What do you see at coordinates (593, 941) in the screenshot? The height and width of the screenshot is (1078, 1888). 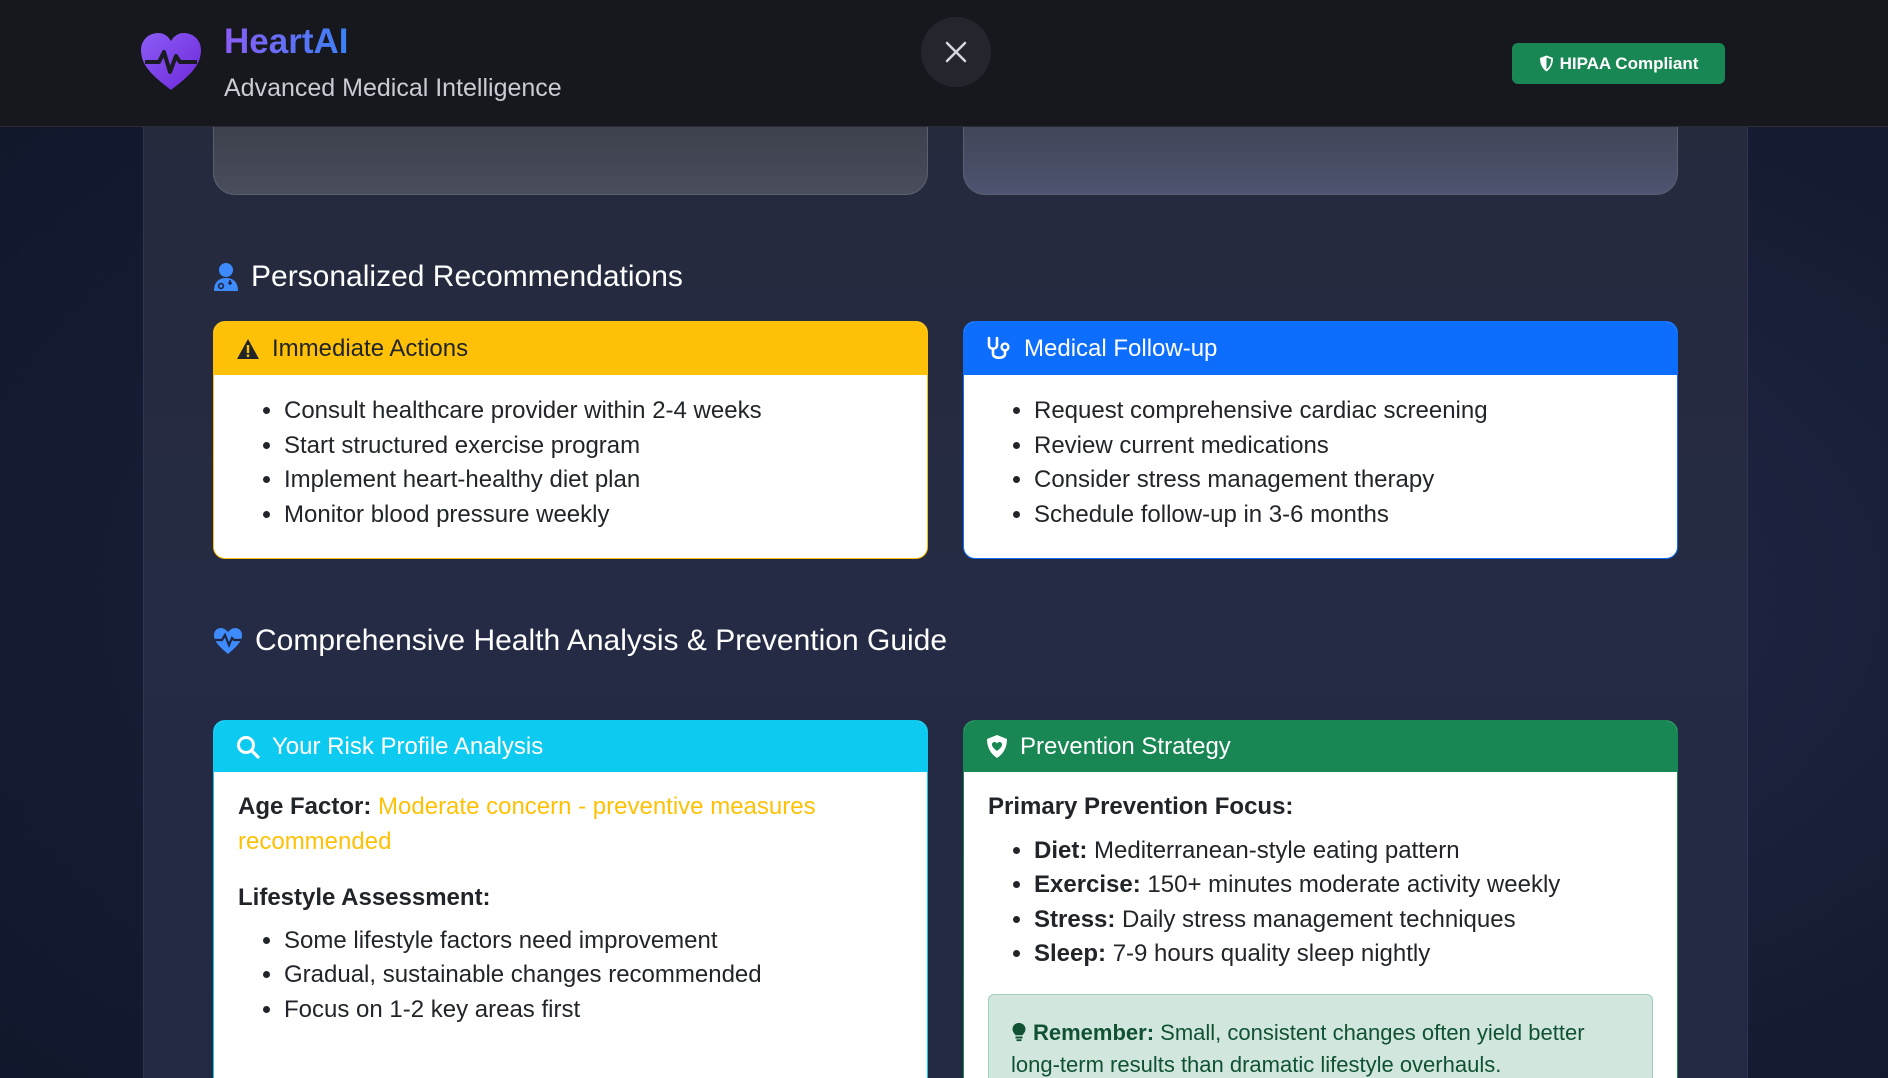 I see `list-item: Some lifestyle factors need improvement` at bounding box center [593, 941].